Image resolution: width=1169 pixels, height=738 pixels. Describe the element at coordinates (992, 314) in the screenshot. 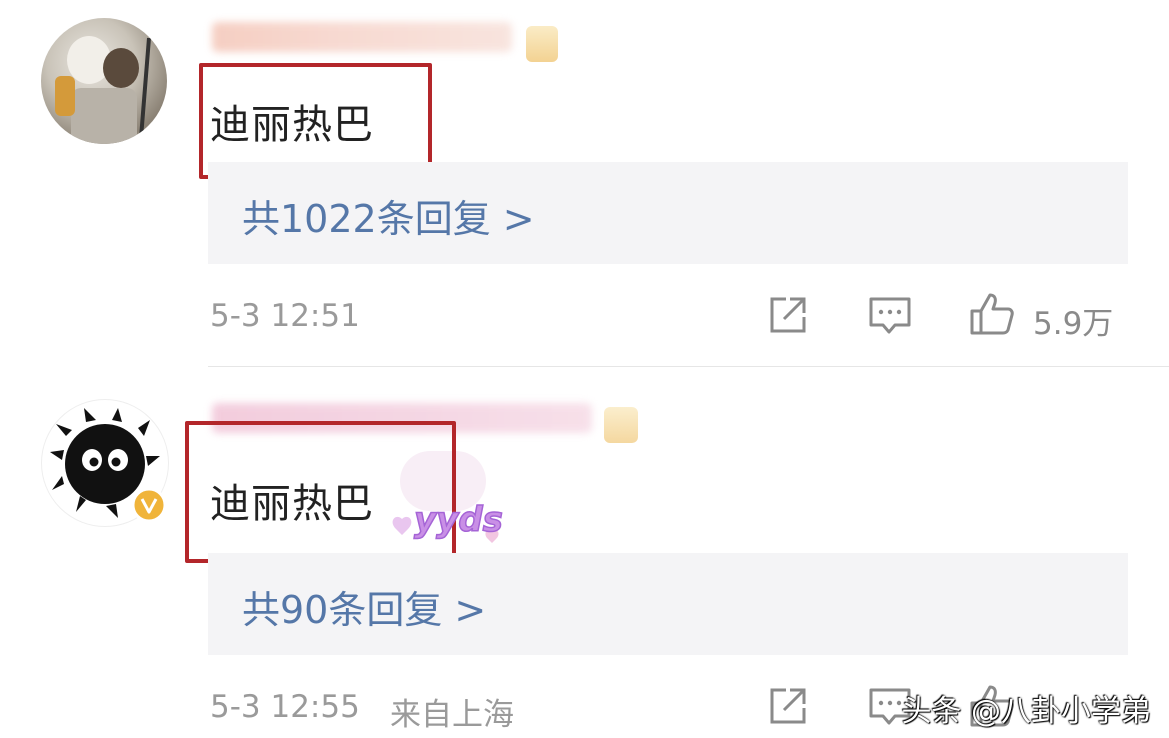

I see `like-icon` at that location.